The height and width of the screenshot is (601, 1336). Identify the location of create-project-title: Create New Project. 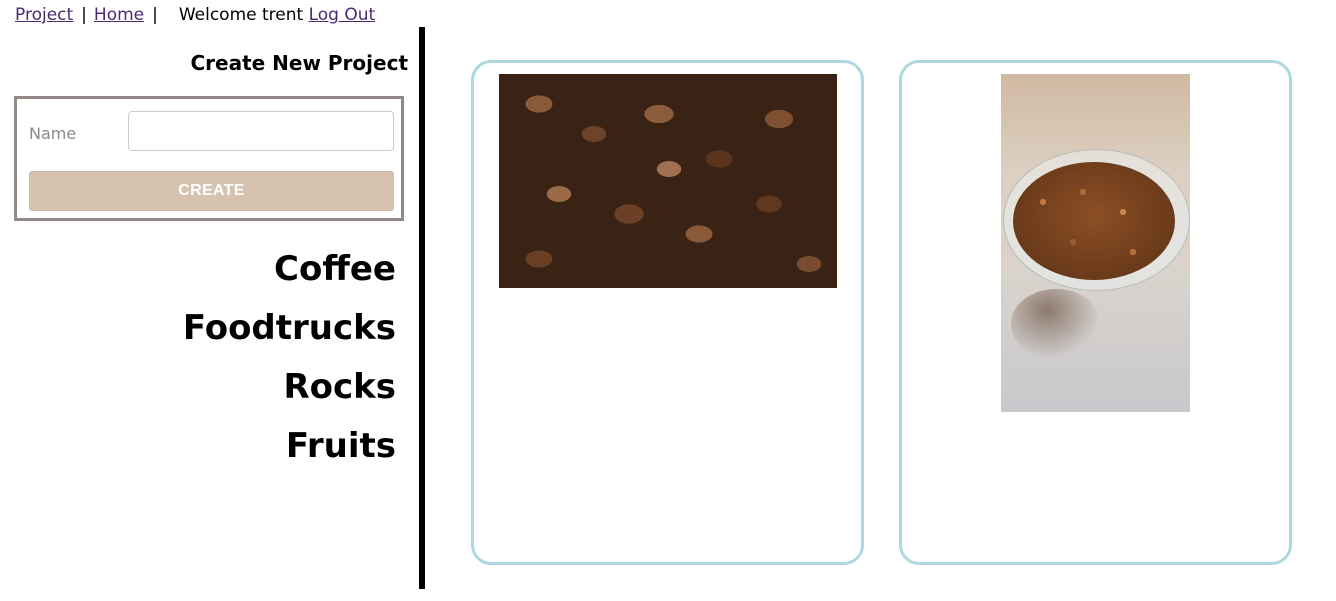
(299, 63).